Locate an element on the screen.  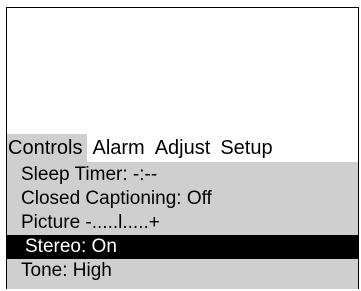
menu-item-closed-captioning: Closed Captioning: Off is located at coordinates (182, 199).